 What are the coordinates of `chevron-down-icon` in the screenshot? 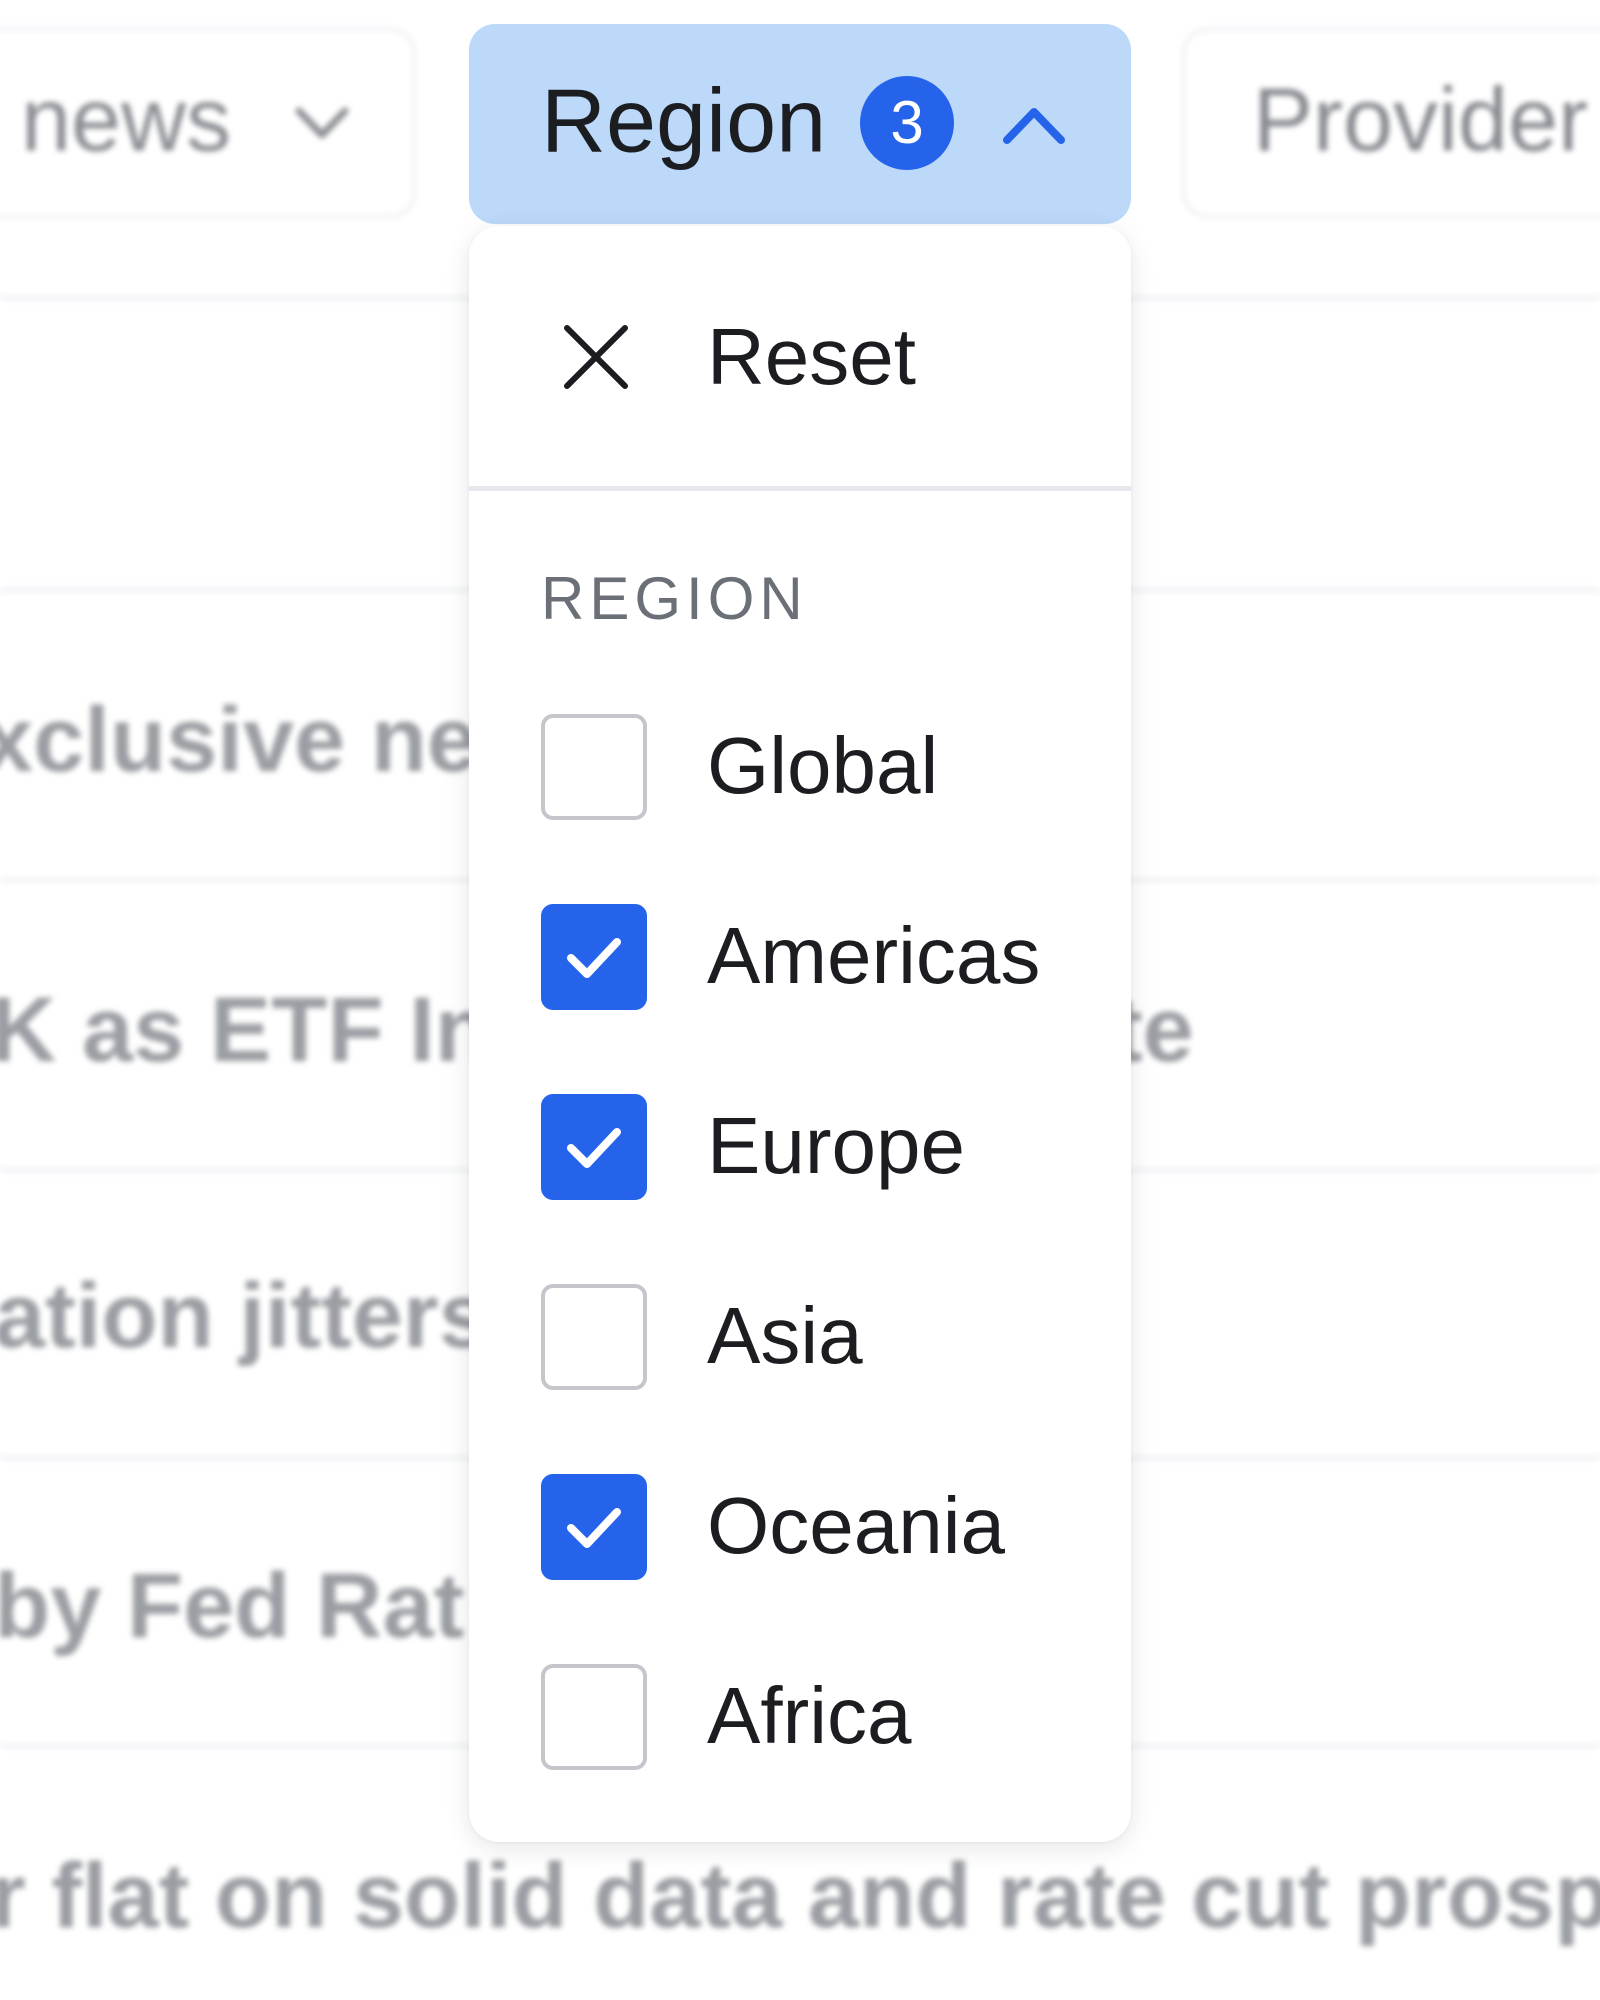 It's located at (322, 123).